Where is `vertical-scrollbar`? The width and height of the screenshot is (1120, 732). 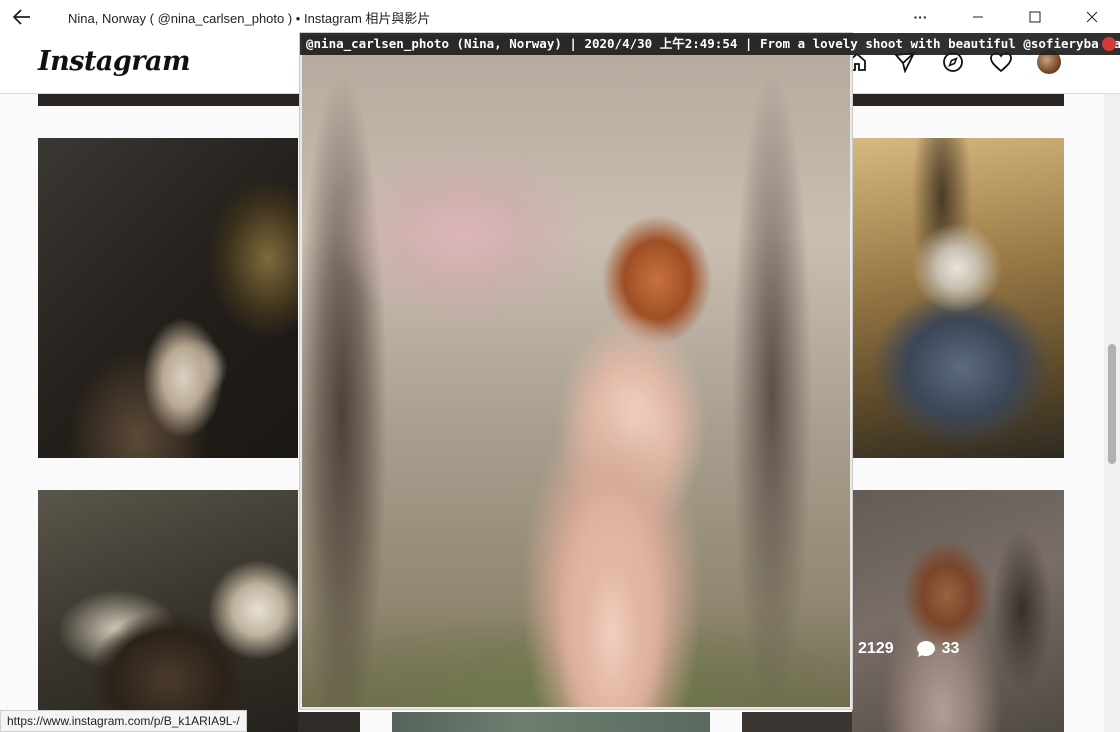
vertical-scrollbar is located at coordinates (1112, 413).